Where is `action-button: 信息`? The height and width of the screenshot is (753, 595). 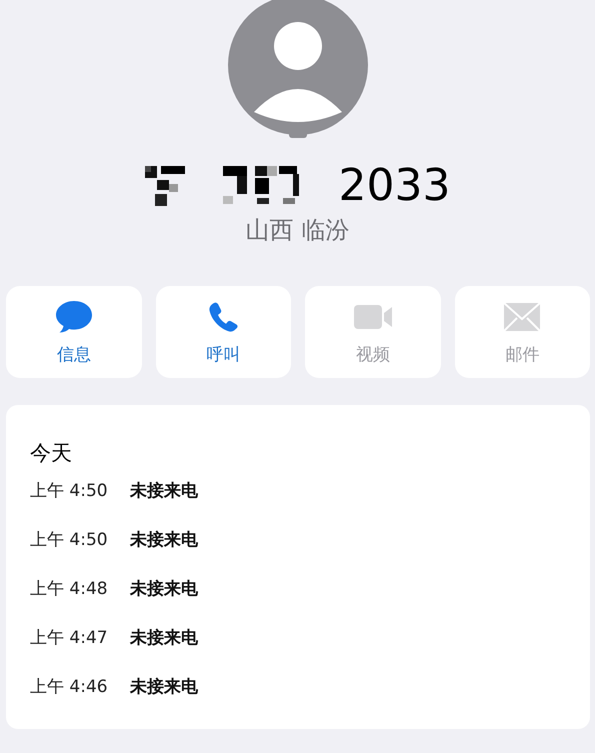
action-button: 信息 is located at coordinates (74, 332).